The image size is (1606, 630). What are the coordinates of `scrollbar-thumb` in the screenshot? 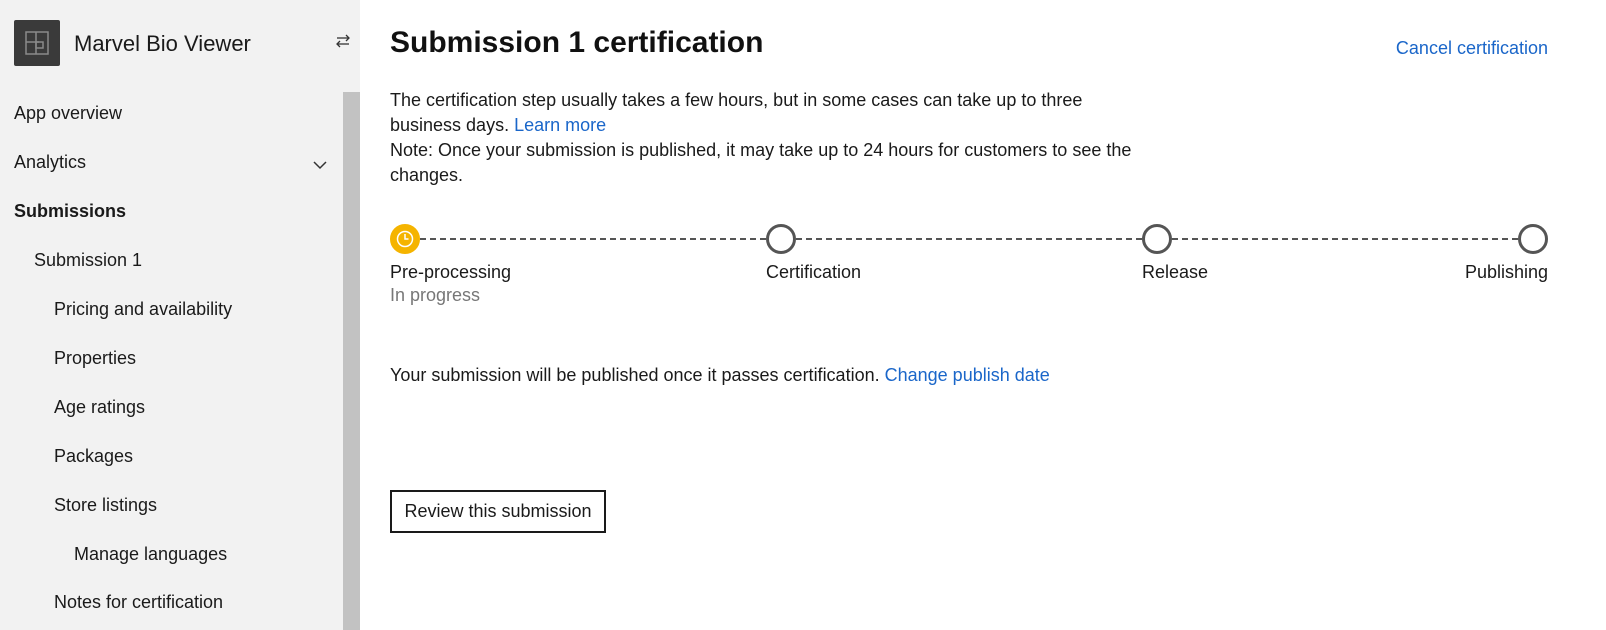 It's located at (351, 361).